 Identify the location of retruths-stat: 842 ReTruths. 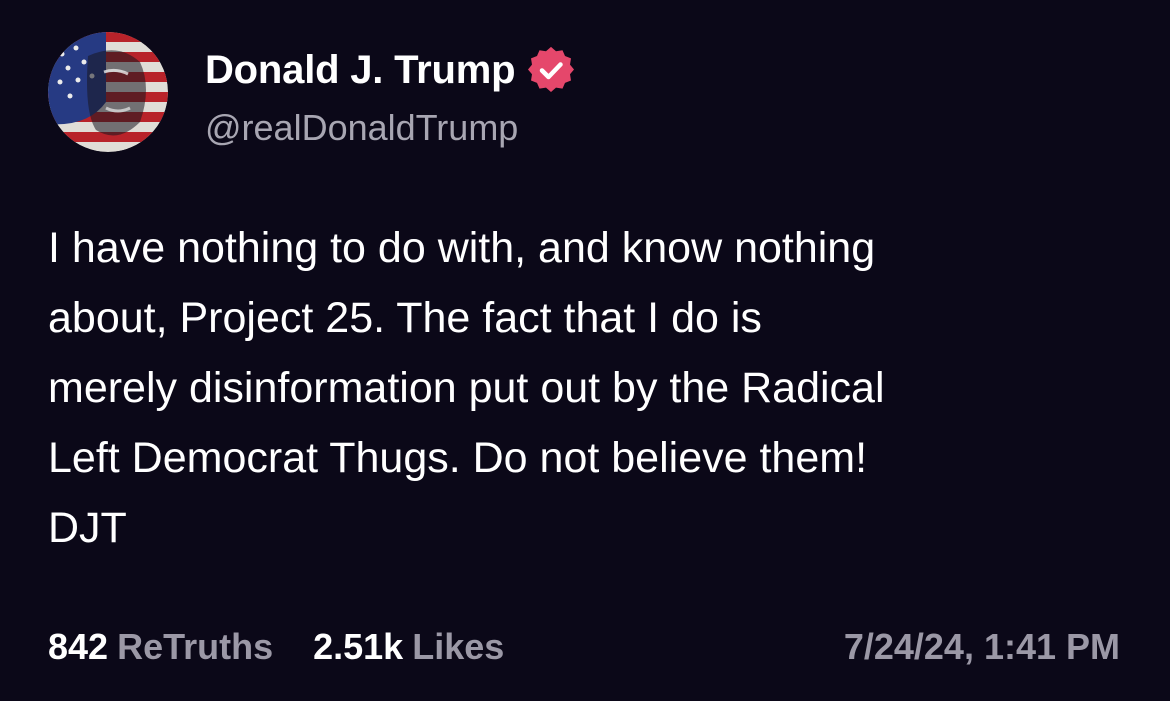
(160, 647).